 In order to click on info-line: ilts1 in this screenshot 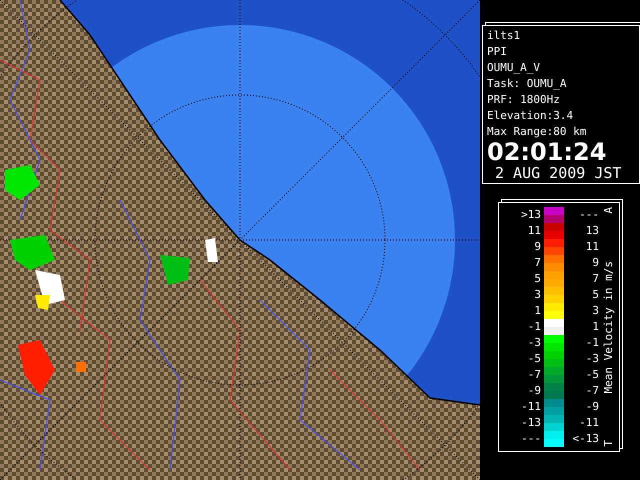, I will do `click(504, 36)`.